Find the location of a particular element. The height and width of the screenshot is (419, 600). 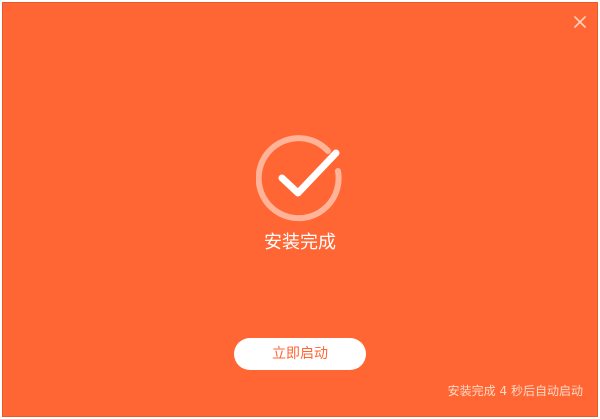

install-complete-title: 安装完成 is located at coordinates (300, 242).